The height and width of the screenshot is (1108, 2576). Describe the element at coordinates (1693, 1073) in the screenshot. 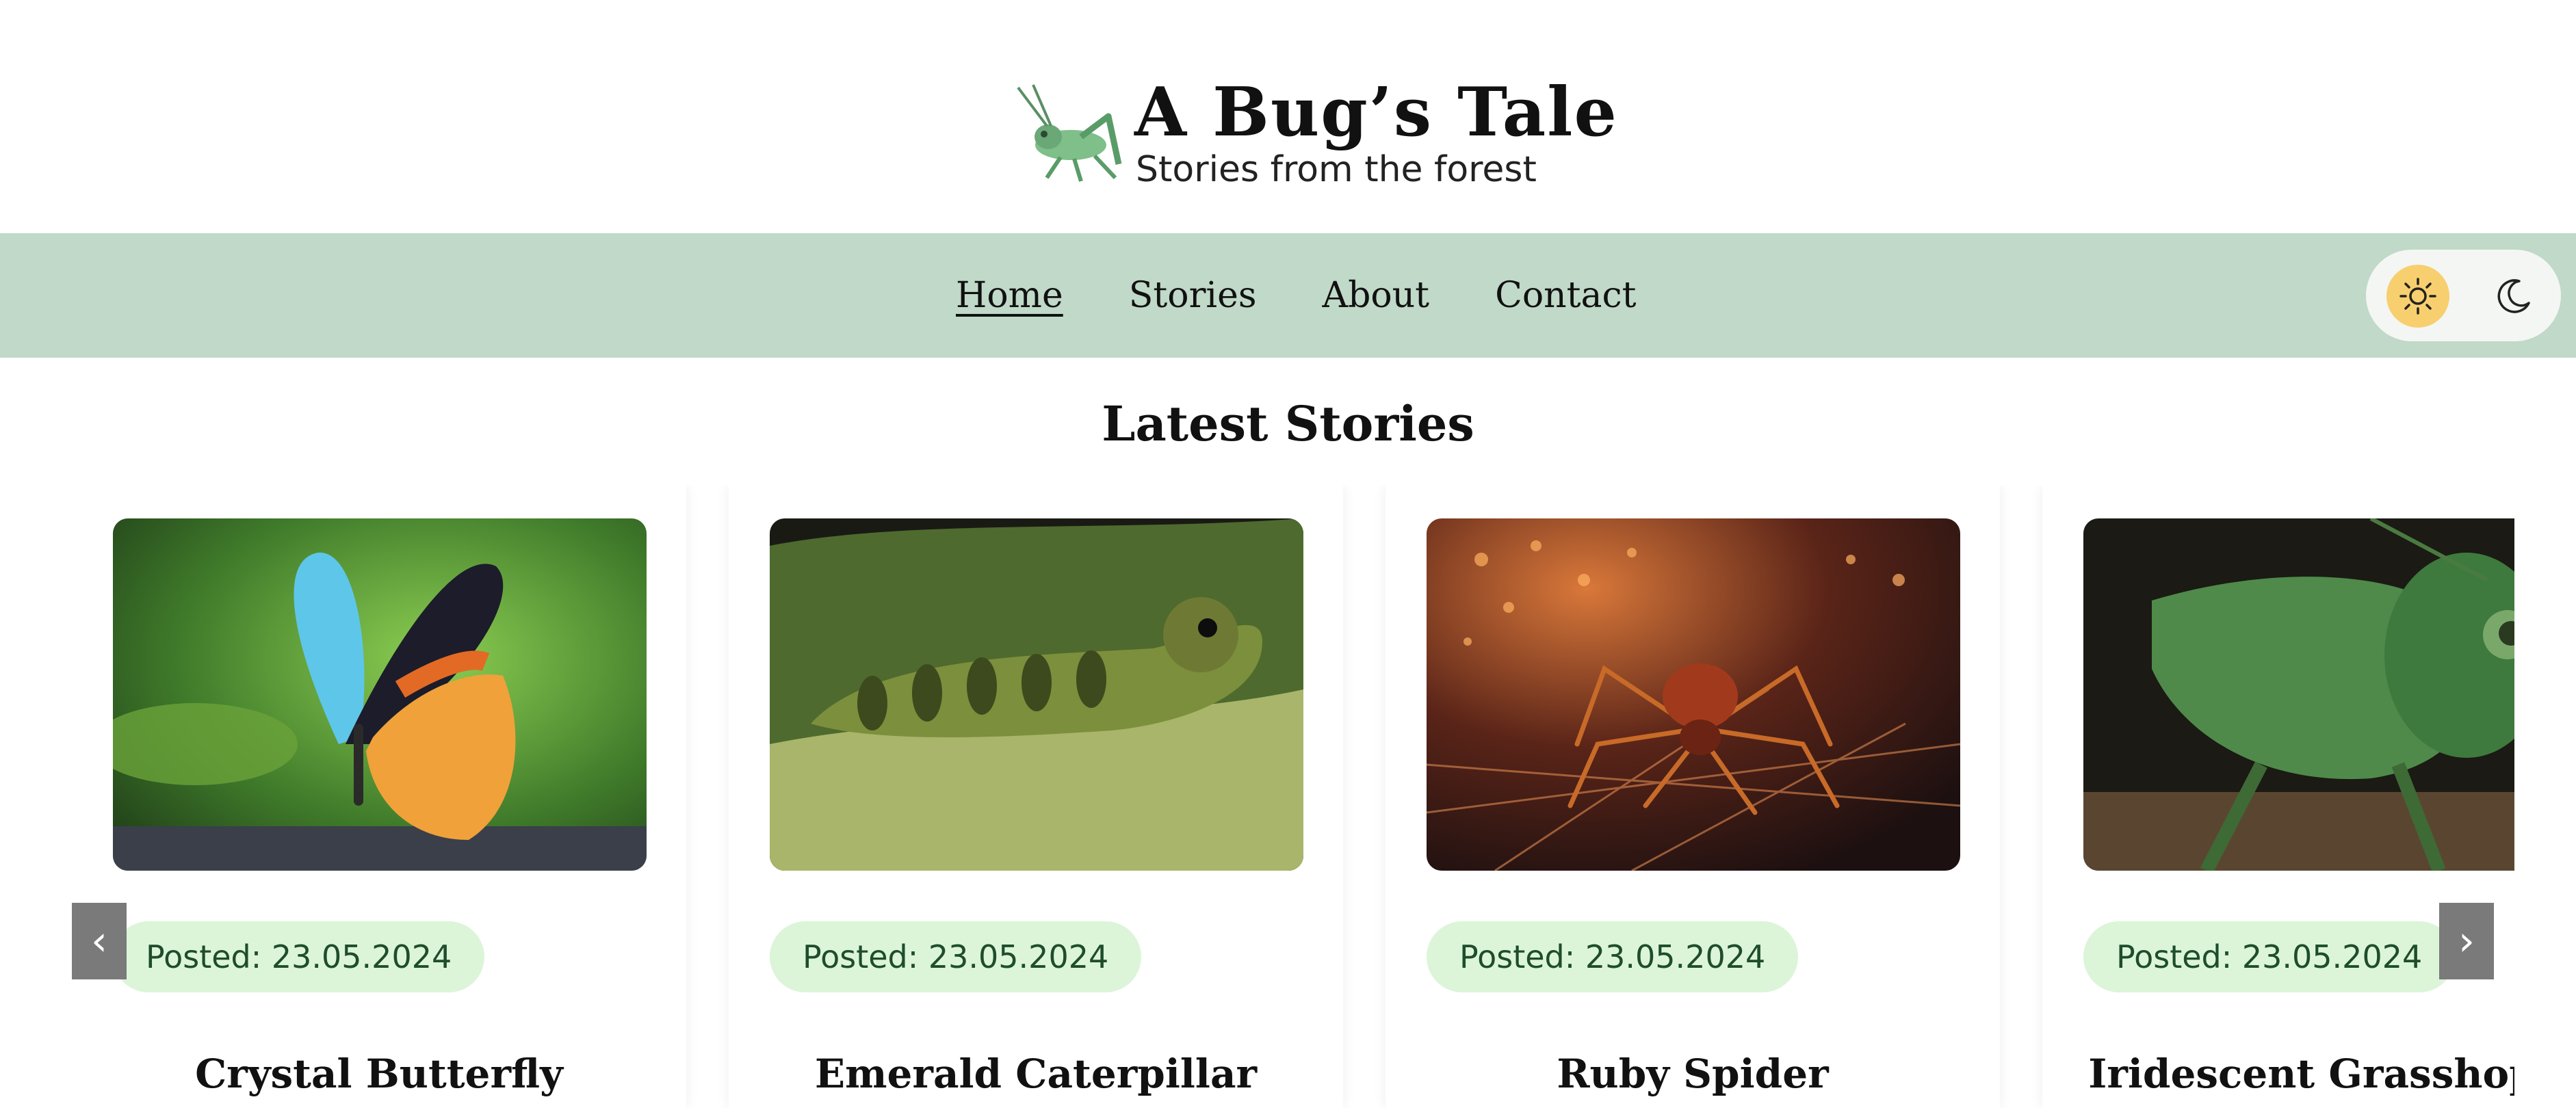

I see `story-title: Ruby Spider` at that location.